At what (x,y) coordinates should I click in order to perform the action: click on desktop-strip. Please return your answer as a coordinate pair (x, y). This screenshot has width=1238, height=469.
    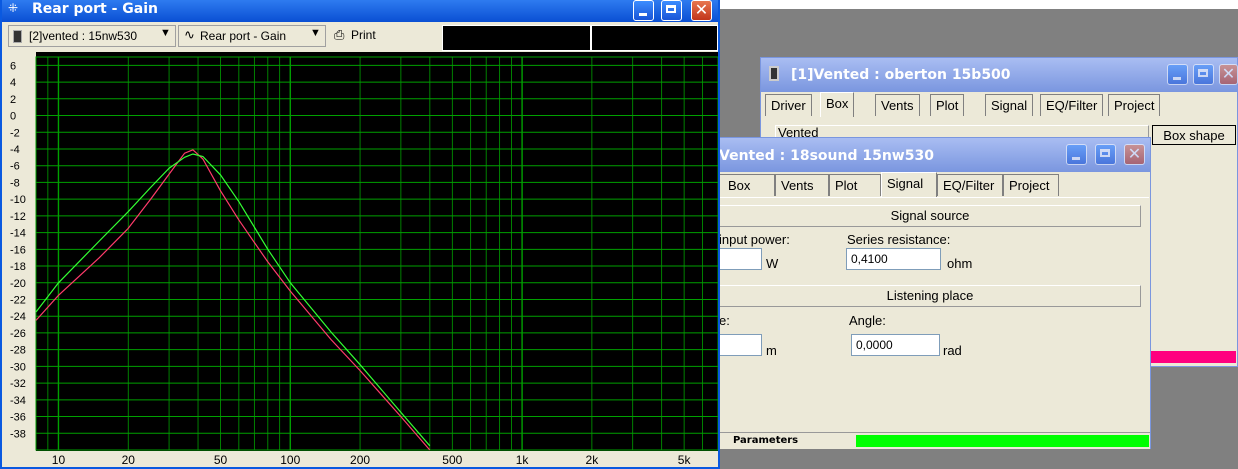
    Looking at the image, I should click on (979, 4).